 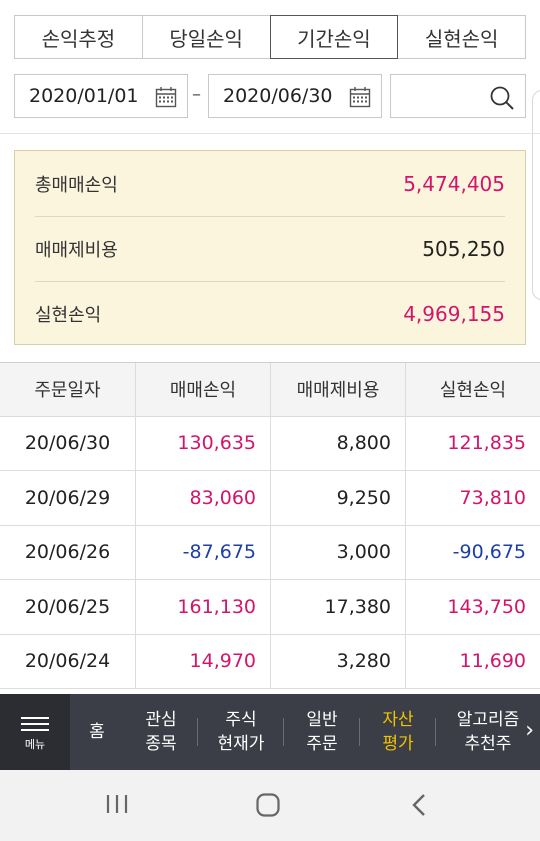 I want to click on start-date-field: 2020/01/01, so click(x=101, y=96).